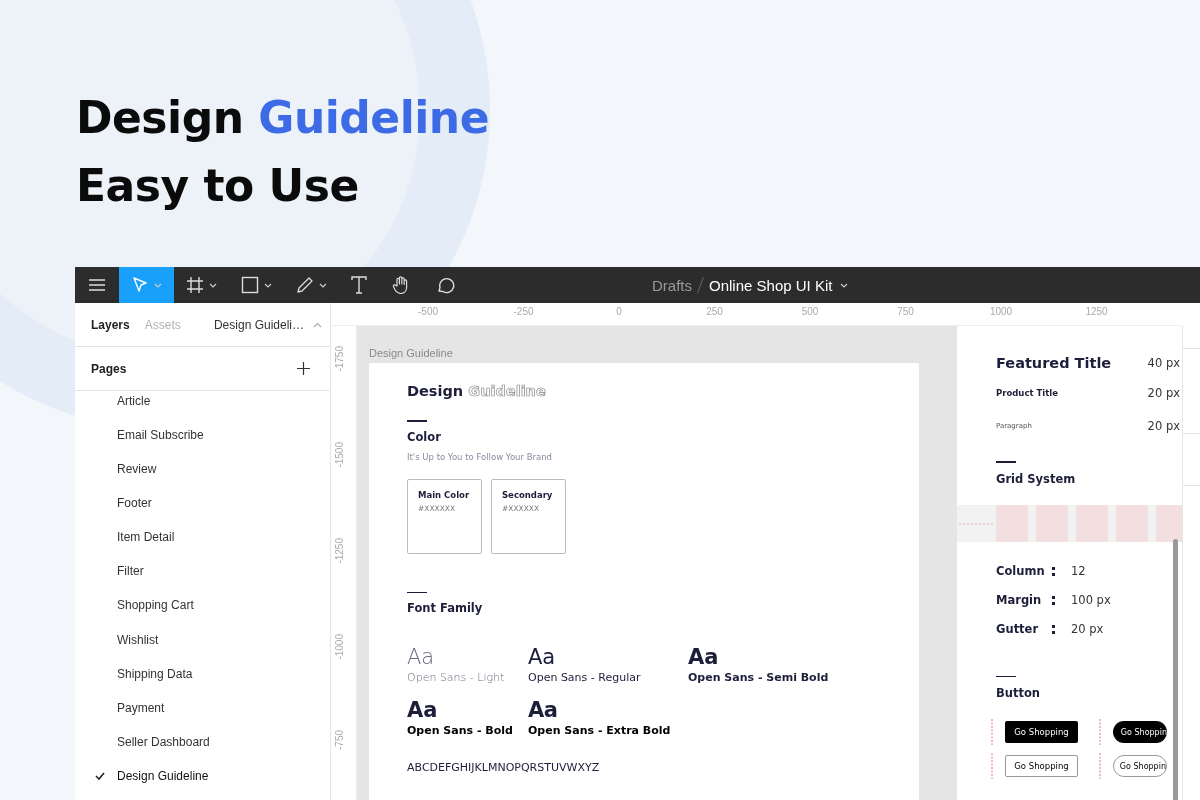 This screenshot has height=800, width=1200. Describe the element at coordinates (373, 117) in the screenshot. I see `headline-highlight: Guideline` at that location.